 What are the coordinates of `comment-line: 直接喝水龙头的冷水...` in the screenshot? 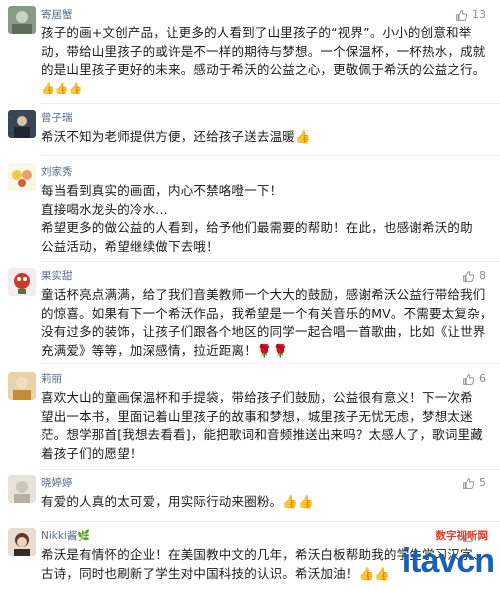 It's located at (104, 209).